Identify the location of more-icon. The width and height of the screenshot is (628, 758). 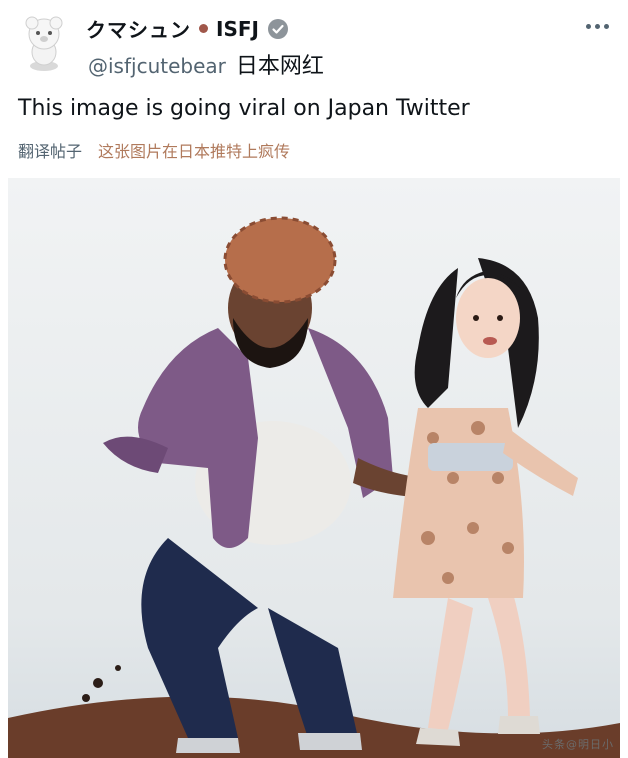
(598, 26).